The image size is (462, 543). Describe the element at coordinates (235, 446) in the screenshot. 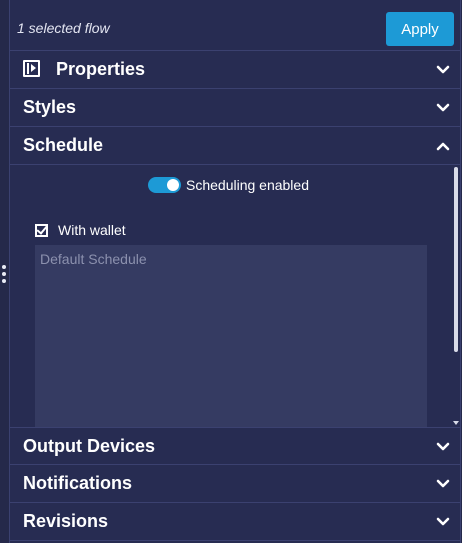

I see `section-output-devices: Output Devices` at that location.